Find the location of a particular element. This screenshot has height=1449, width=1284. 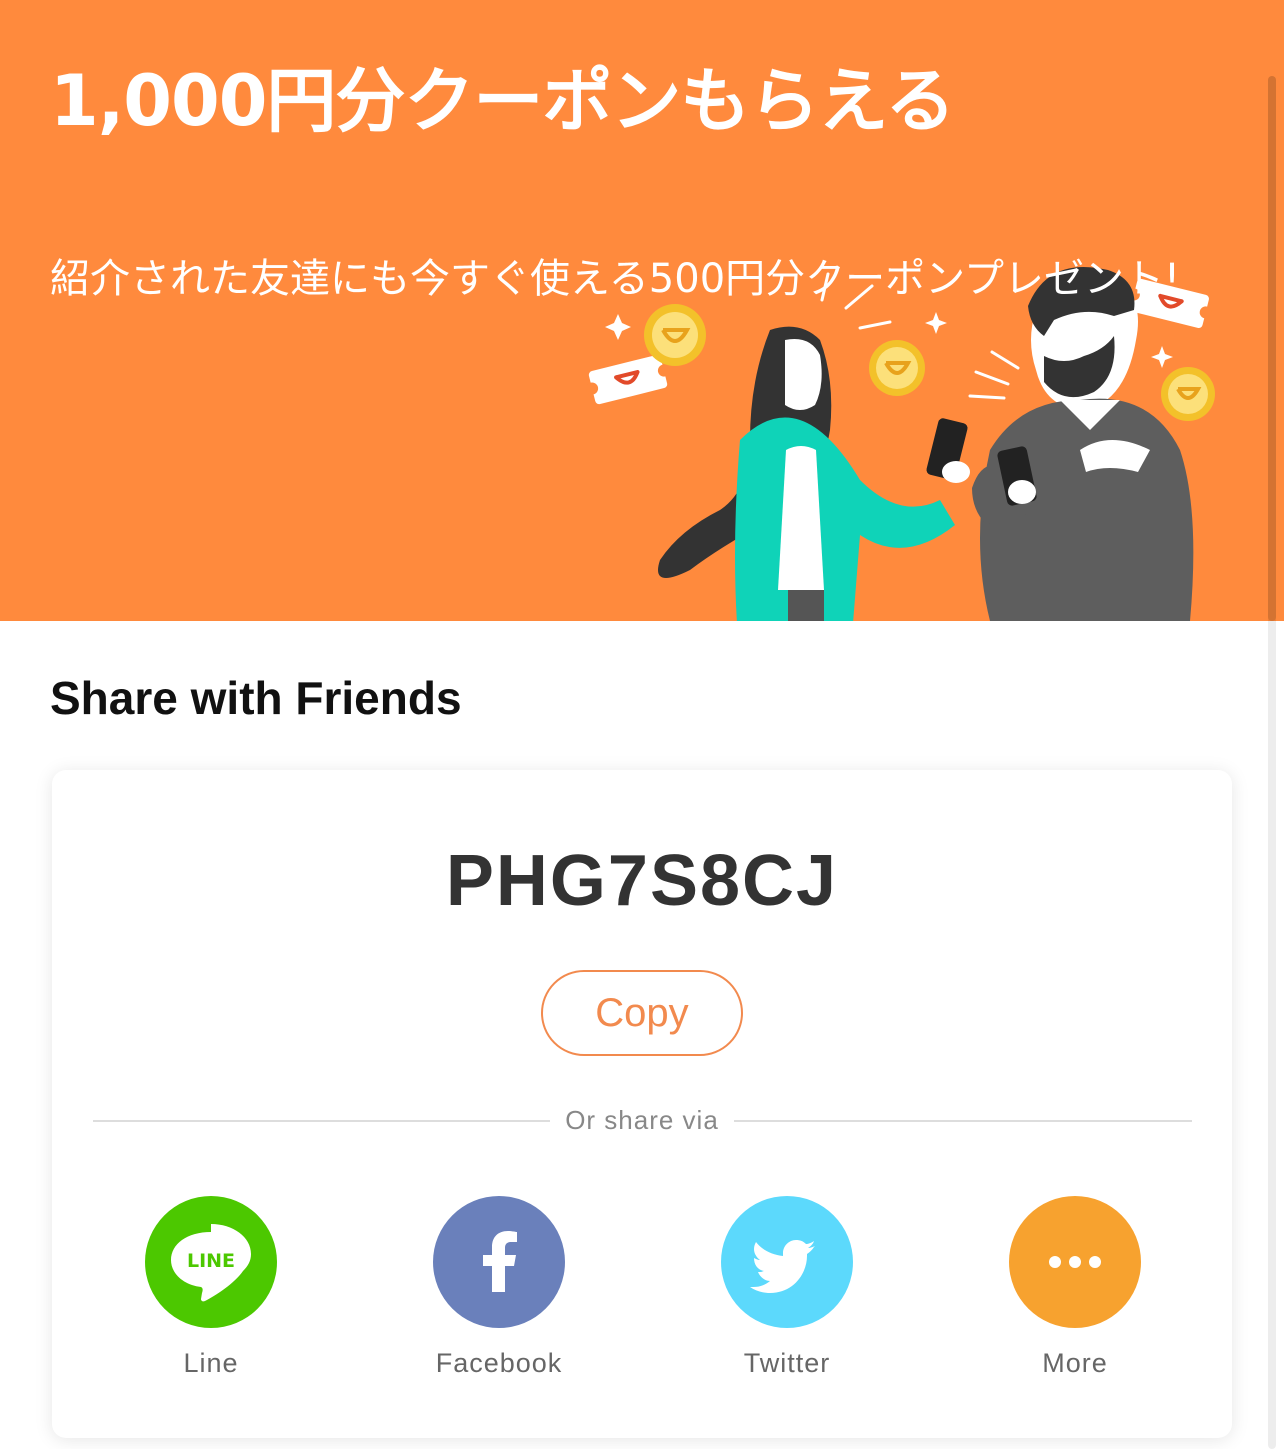

divider-line-right is located at coordinates (963, 1121).